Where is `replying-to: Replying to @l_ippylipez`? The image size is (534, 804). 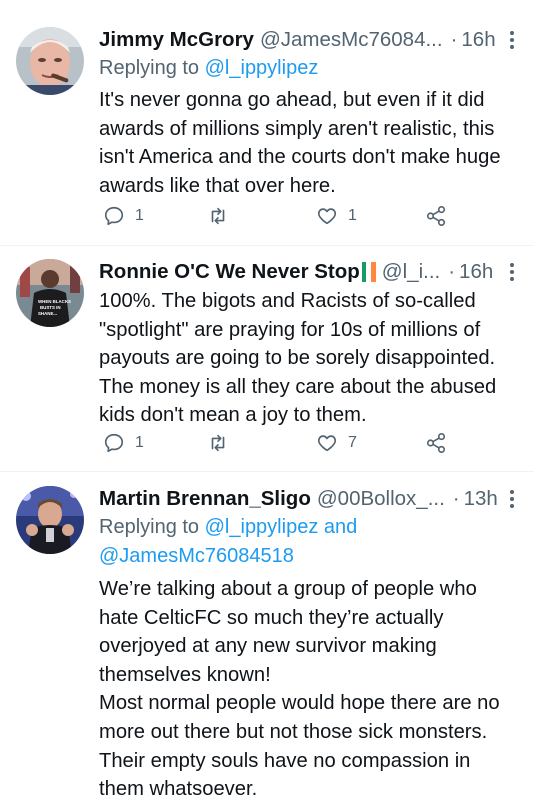
replying-to: Replying to @l_ippylipez is located at coordinates (309, 68).